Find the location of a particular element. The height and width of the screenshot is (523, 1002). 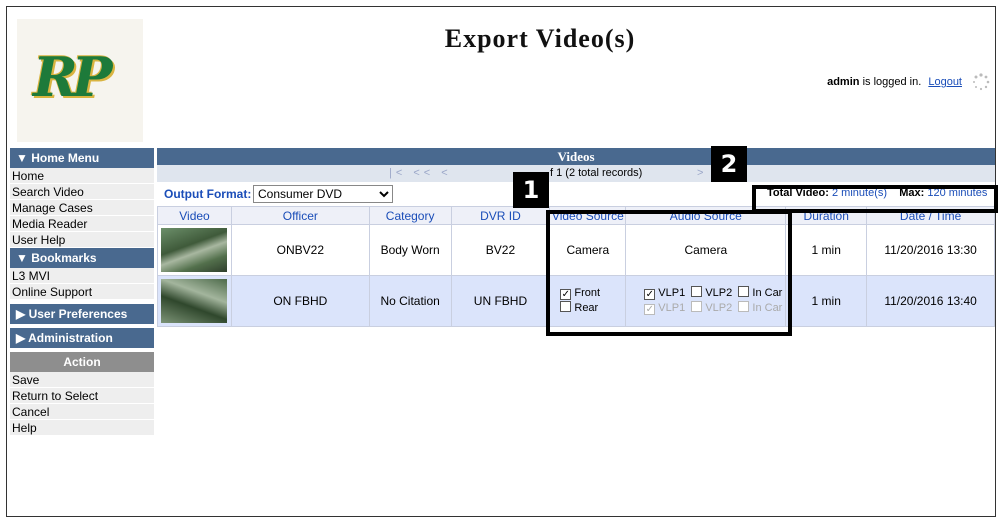

output-format-select: Consumer DVD is located at coordinates (323, 194).